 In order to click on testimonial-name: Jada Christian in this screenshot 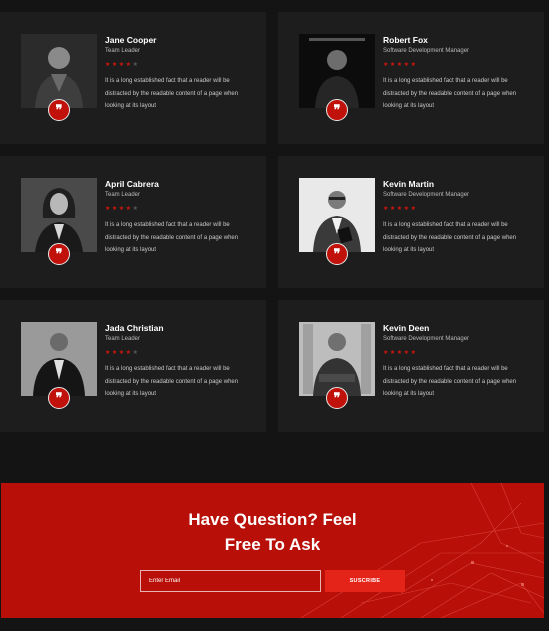, I will do `click(134, 328)`.